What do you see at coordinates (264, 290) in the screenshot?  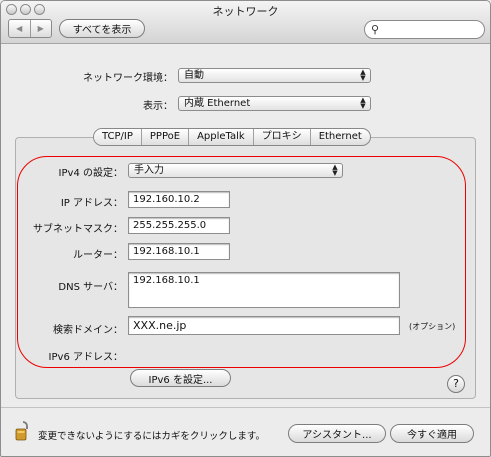 I see `dns-server-field: 192.168.10.1` at bounding box center [264, 290].